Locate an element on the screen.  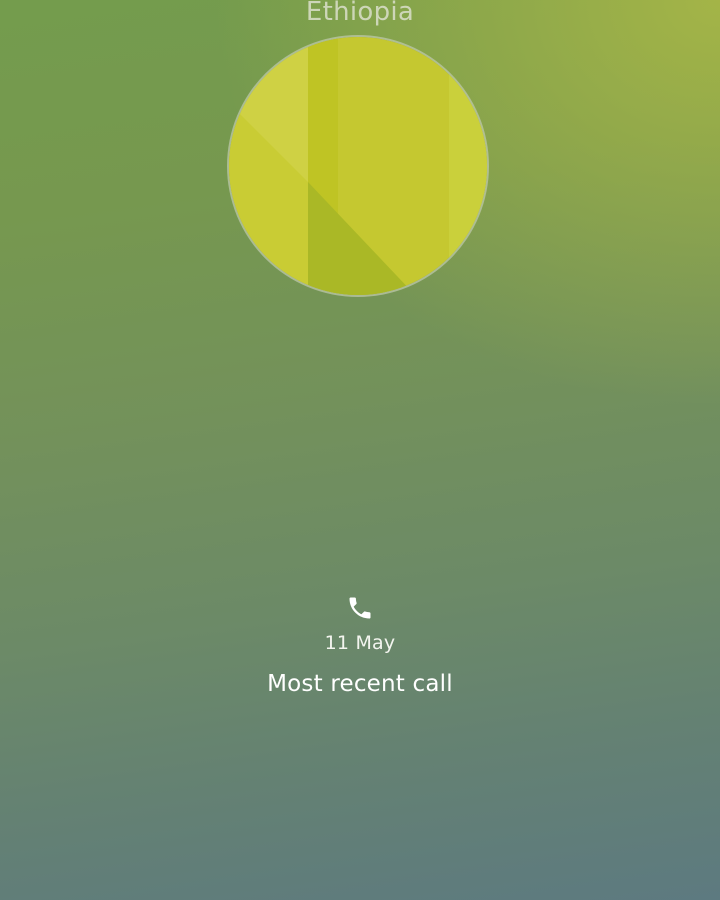
last-call-caption: Most recent call is located at coordinates (360, 684).